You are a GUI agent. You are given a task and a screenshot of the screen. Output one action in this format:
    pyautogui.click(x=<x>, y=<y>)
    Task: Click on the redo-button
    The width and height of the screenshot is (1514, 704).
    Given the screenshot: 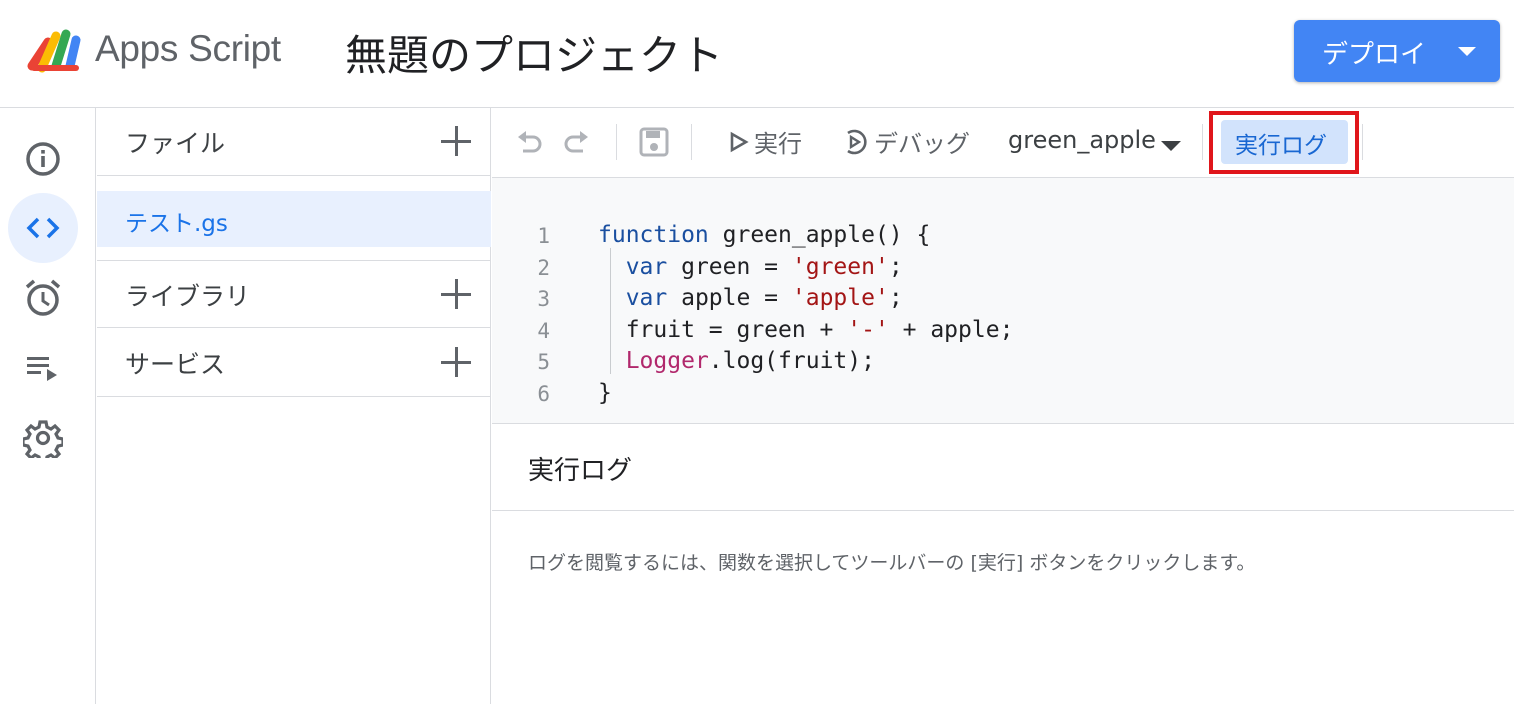 What is the action you would take?
    pyautogui.click(x=577, y=143)
    